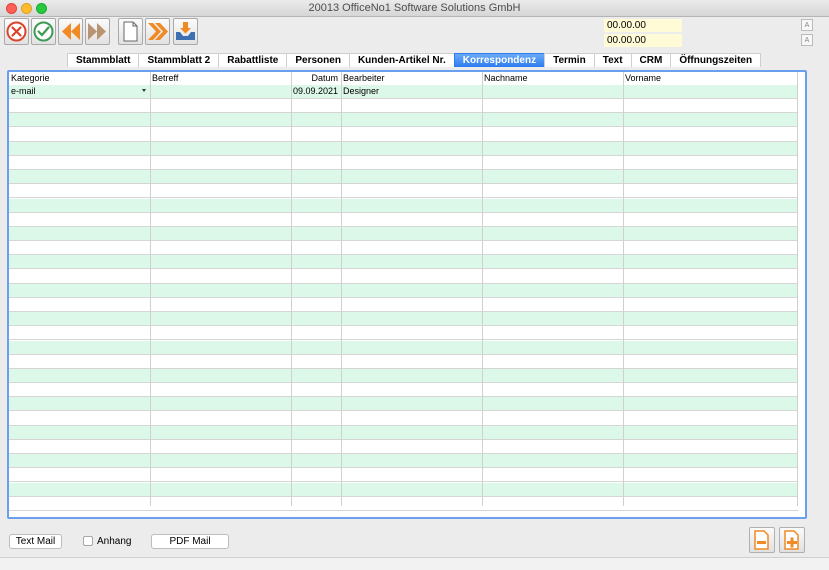 The height and width of the screenshot is (570, 829). What do you see at coordinates (144, 90) in the screenshot?
I see `dropdown-arrow-icon` at bounding box center [144, 90].